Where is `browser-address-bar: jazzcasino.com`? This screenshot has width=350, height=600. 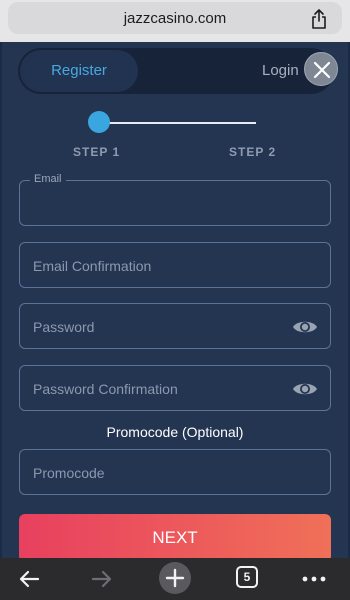
browser-address-bar: jazzcasino.com is located at coordinates (175, 21).